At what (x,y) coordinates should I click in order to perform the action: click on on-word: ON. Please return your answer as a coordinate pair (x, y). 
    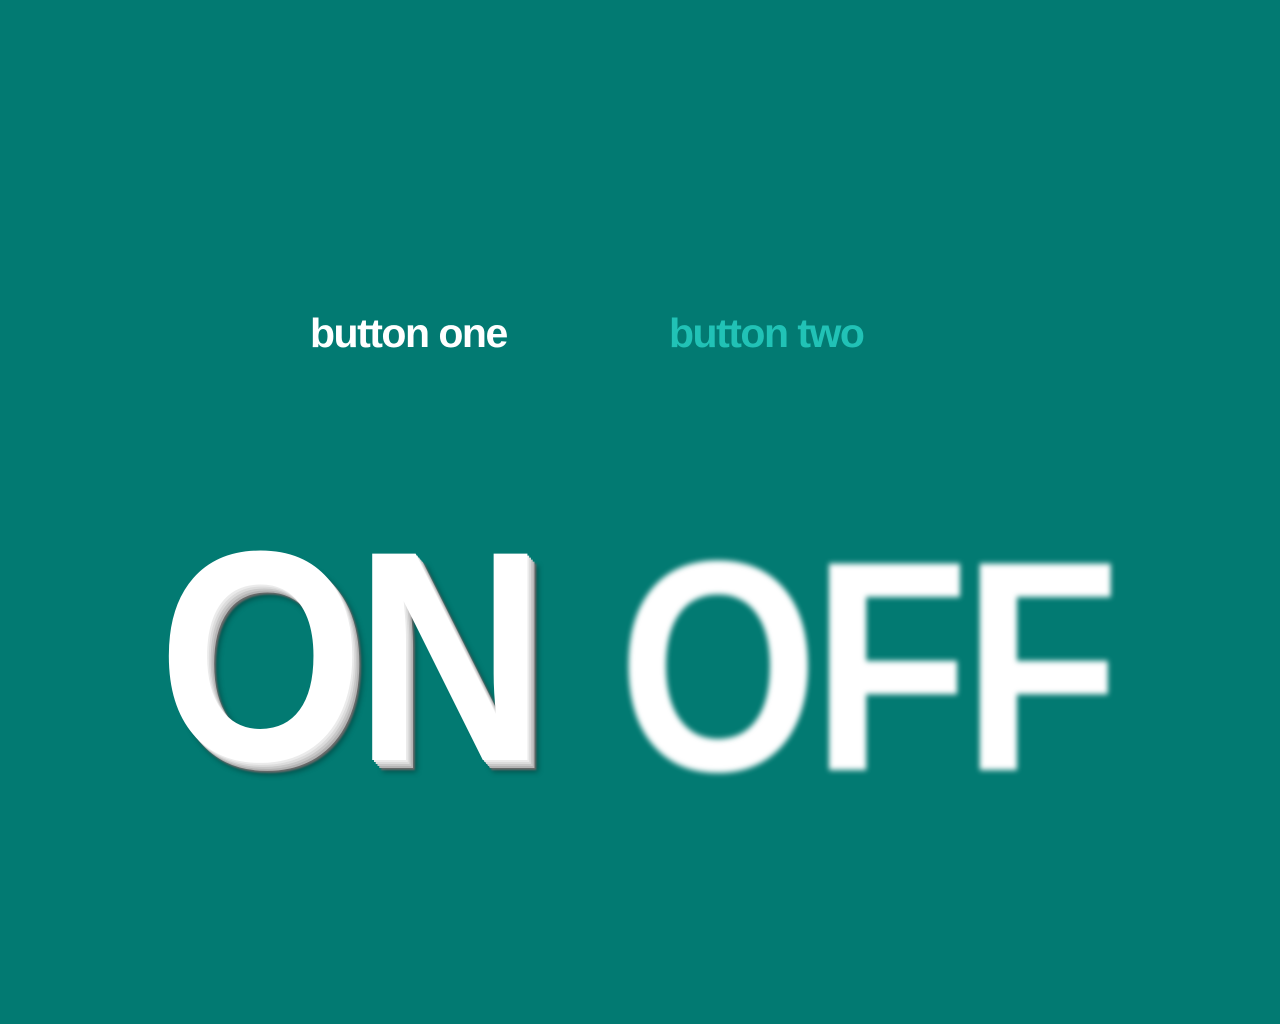
    Looking at the image, I should click on (351, 656).